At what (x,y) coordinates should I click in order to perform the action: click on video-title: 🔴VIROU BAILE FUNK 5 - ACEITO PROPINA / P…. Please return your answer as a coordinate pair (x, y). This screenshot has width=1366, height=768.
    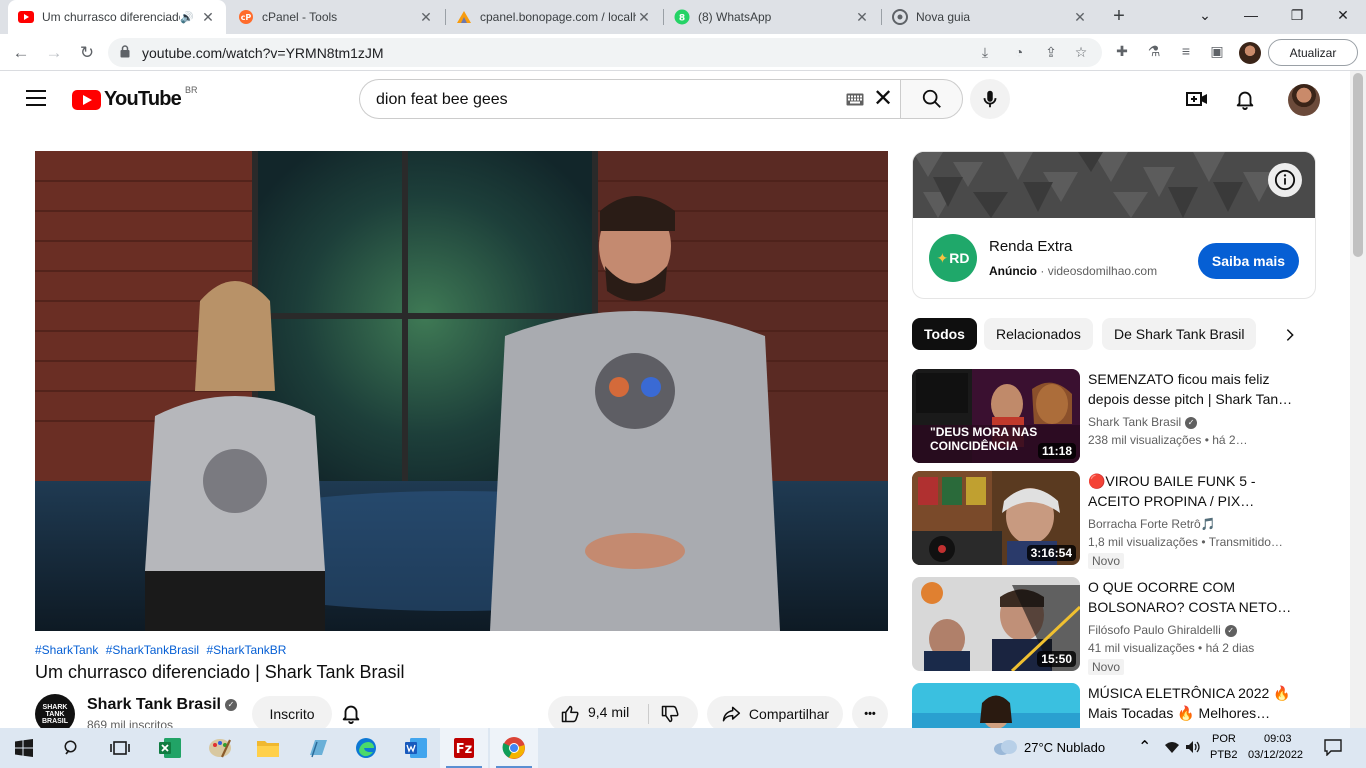
    Looking at the image, I should click on (1190, 491).